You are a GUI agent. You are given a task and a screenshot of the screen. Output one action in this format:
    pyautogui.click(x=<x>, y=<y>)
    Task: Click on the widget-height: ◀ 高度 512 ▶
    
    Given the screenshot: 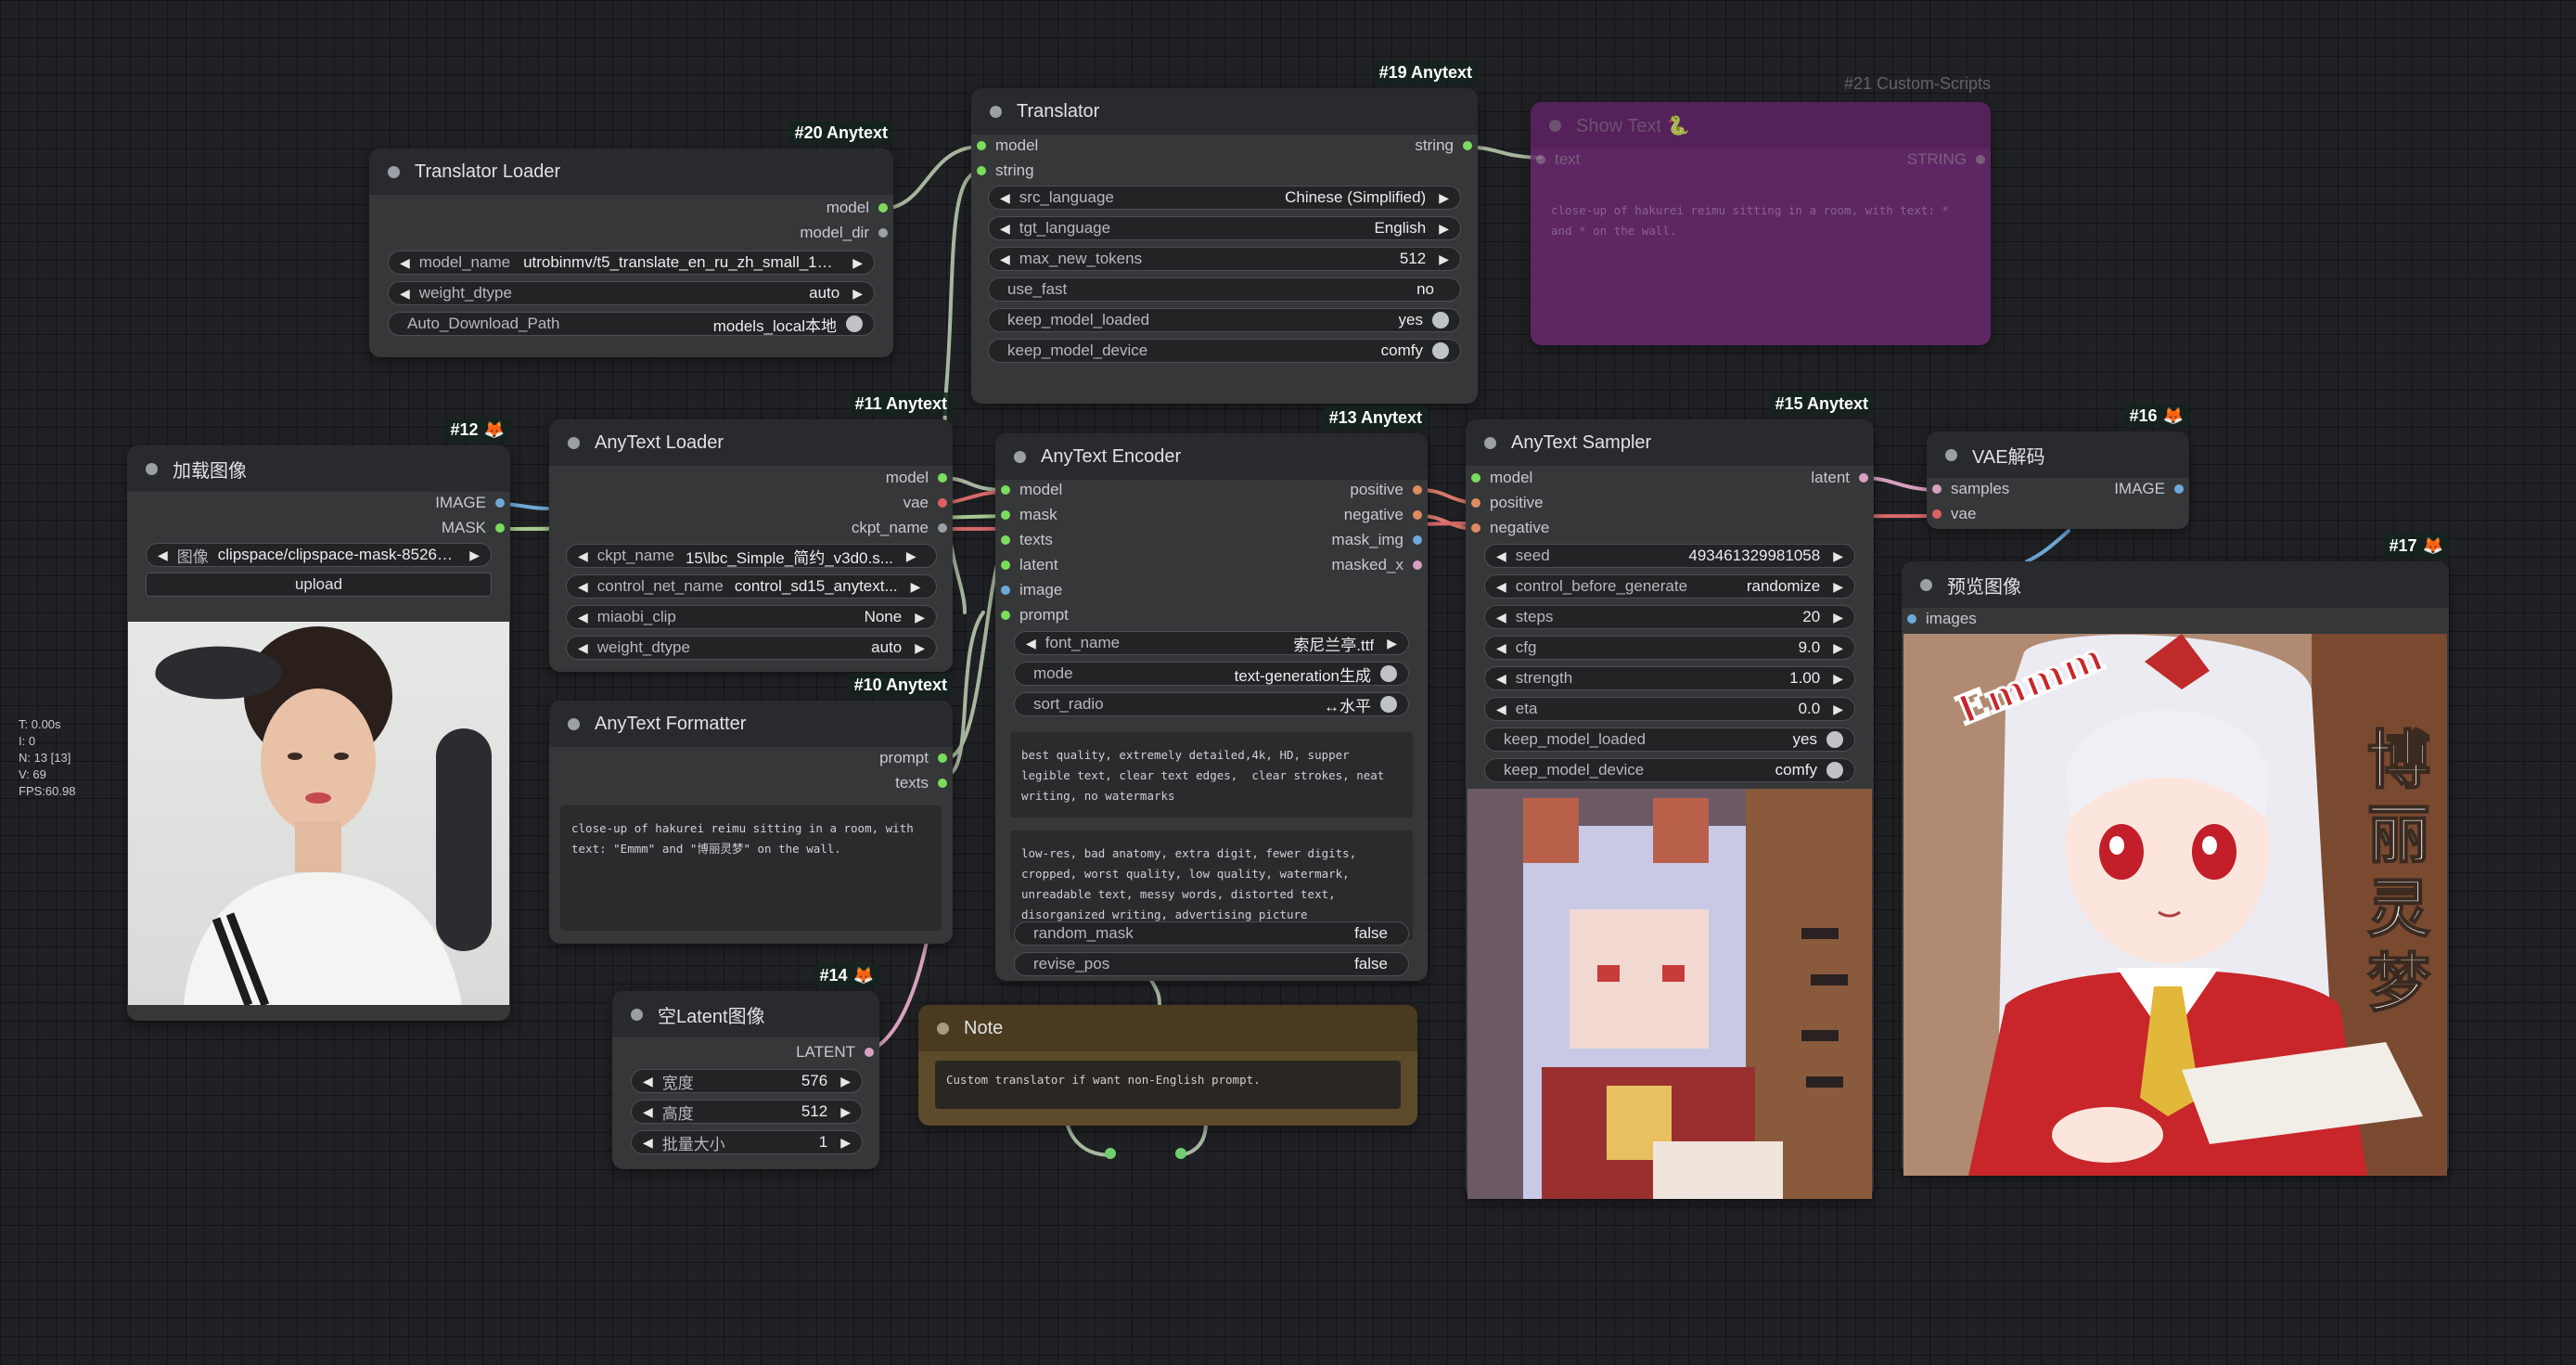 What is the action you would take?
    pyautogui.click(x=747, y=1112)
    